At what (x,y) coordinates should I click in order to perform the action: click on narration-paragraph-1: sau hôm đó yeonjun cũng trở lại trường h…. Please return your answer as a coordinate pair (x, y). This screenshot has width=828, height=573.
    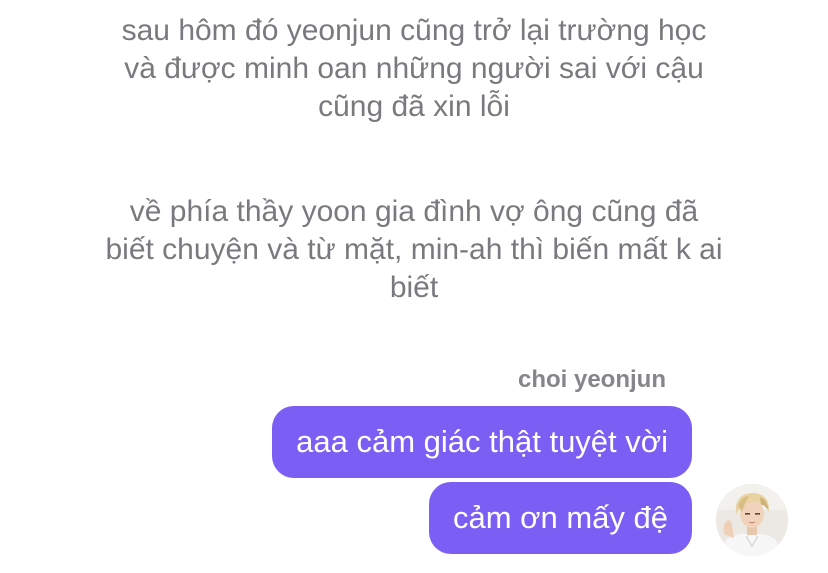
    Looking at the image, I should click on (414, 68).